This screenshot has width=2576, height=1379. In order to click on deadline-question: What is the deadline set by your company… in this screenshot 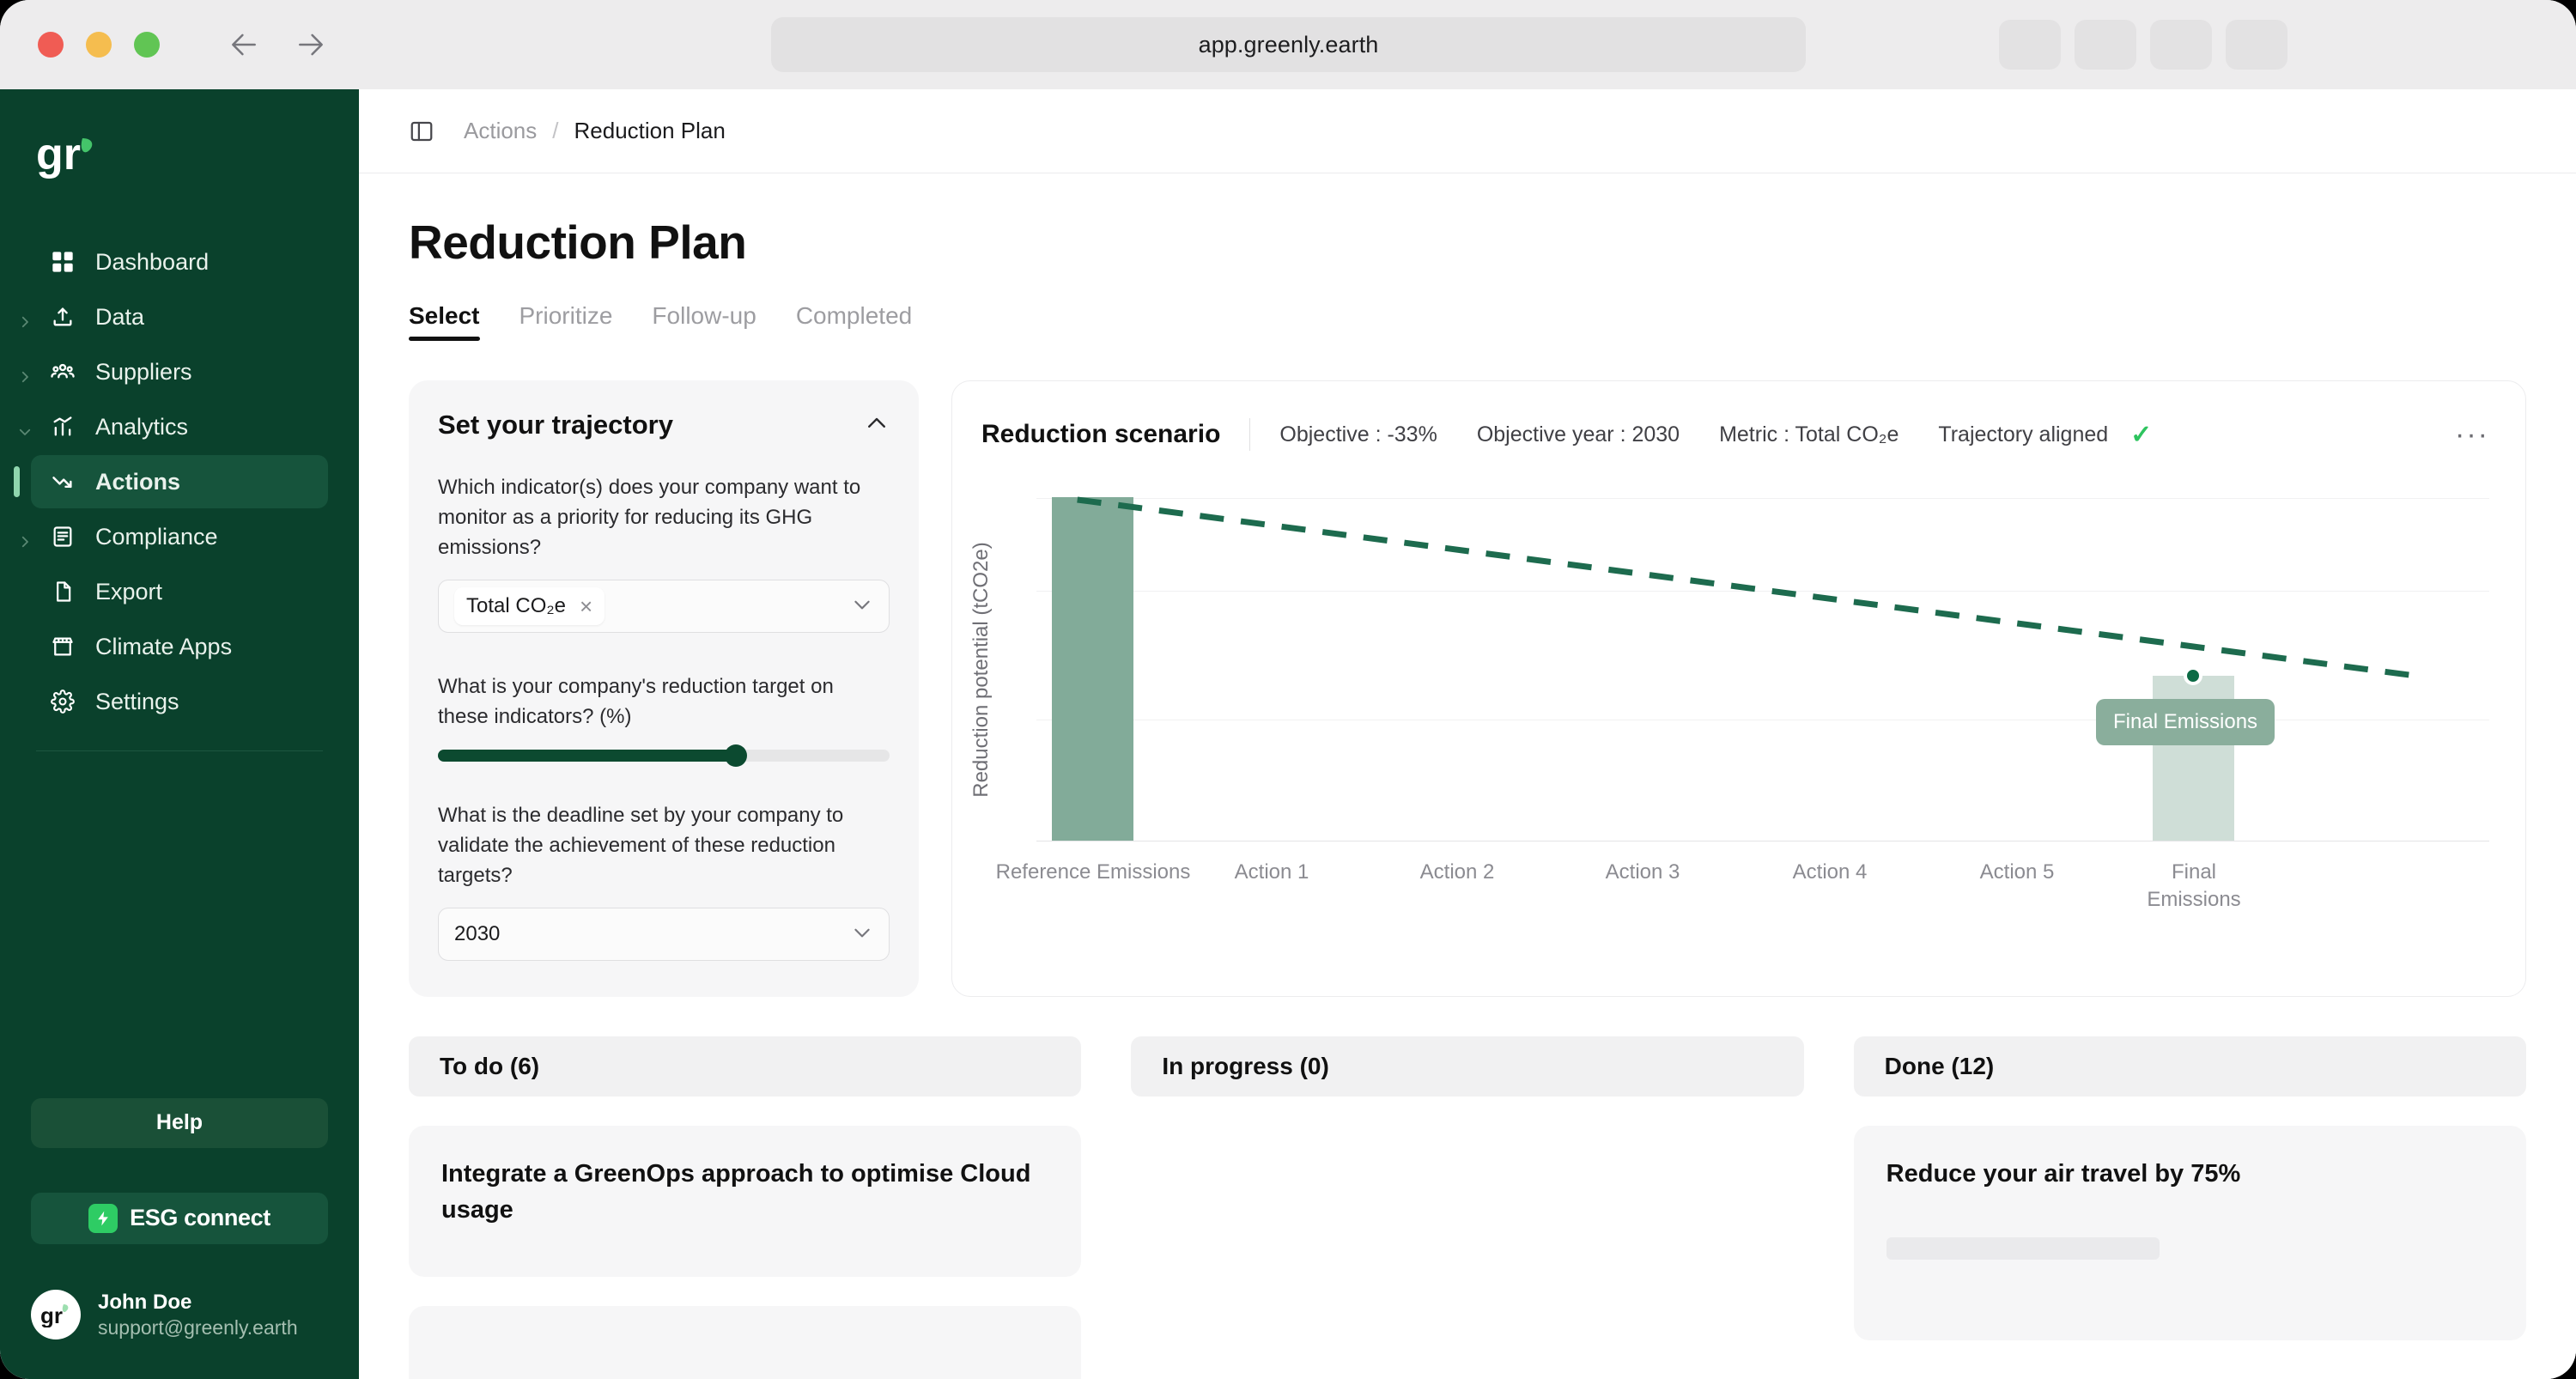, I will do `click(641, 845)`.